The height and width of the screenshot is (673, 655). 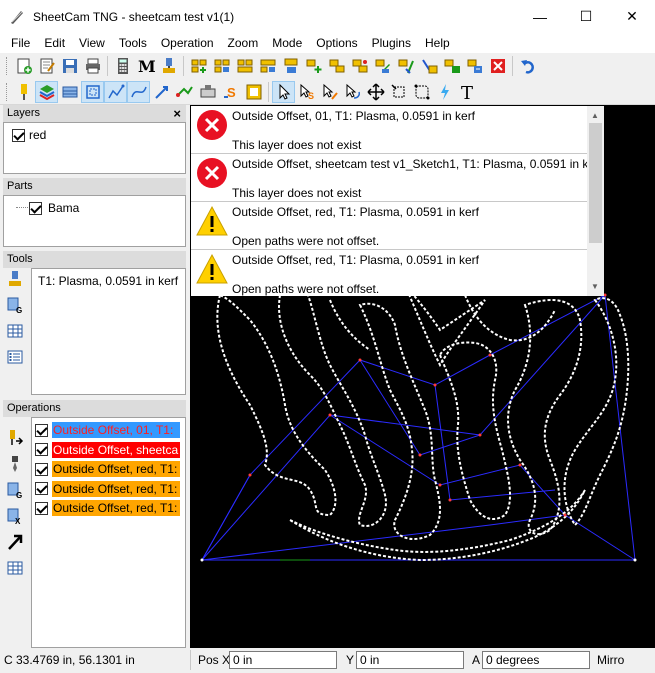 What do you see at coordinates (54, 43) in the screenshot?
I see `menu-edit: Edit` at bounding box center [54, 43].